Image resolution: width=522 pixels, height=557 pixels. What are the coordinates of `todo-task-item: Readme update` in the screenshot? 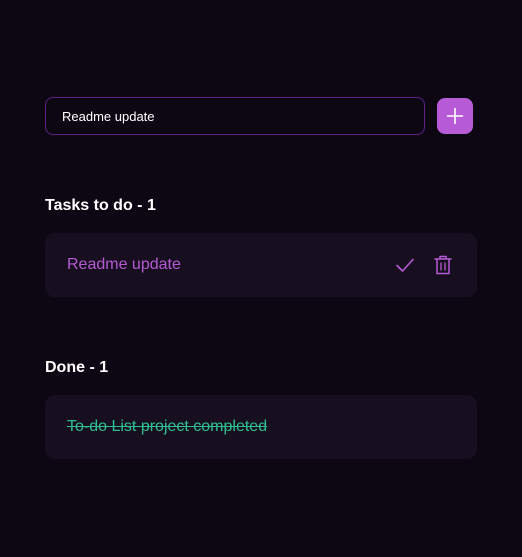 It's located at (261, 265).